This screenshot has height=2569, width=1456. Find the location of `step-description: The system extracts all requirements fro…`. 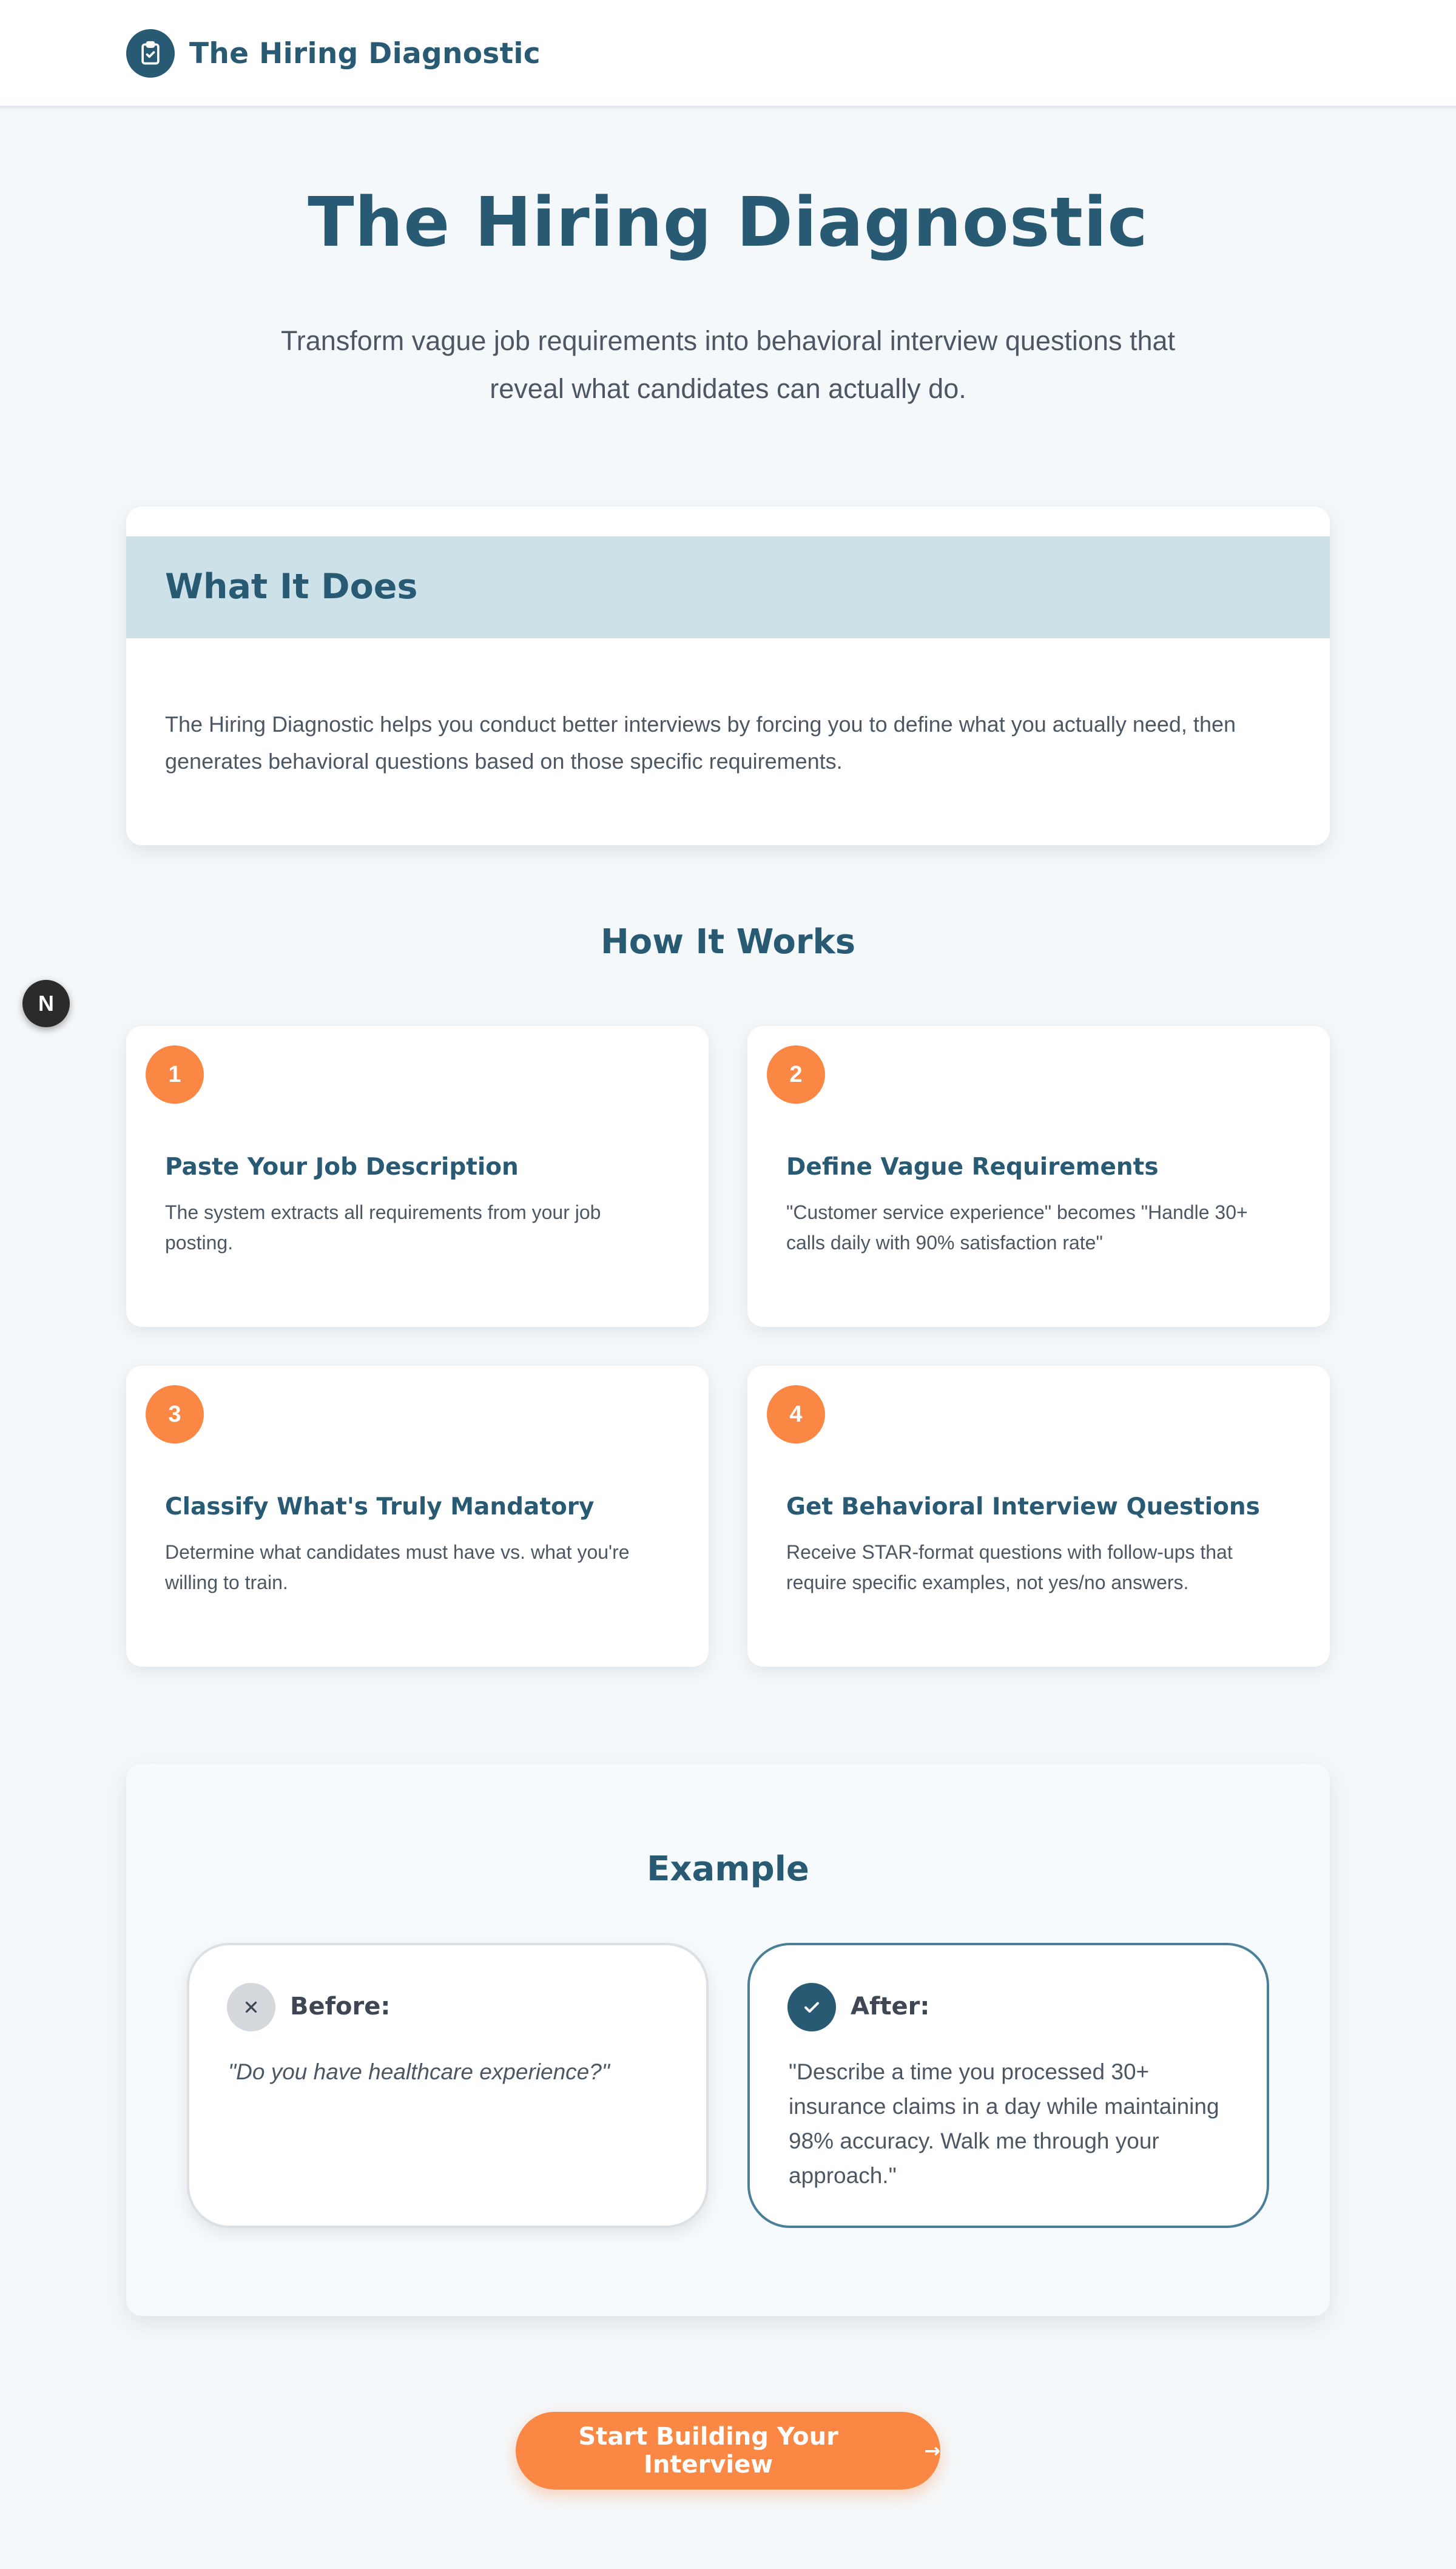

step-description: The system extracts all requirements fro… is located at coordinates (383, 1228).